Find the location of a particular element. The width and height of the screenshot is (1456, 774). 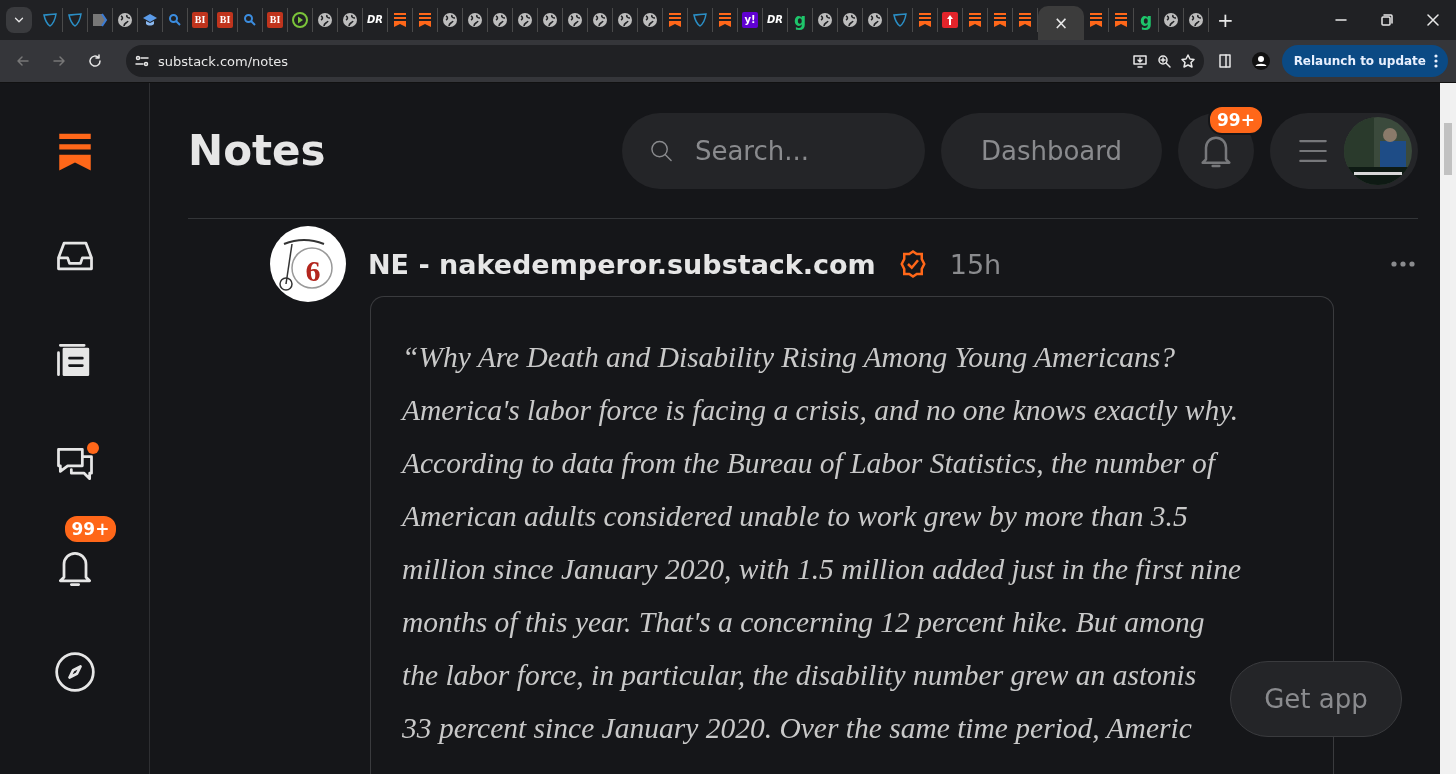

scrollbar-thumb is located at coordinates (1448, 149).